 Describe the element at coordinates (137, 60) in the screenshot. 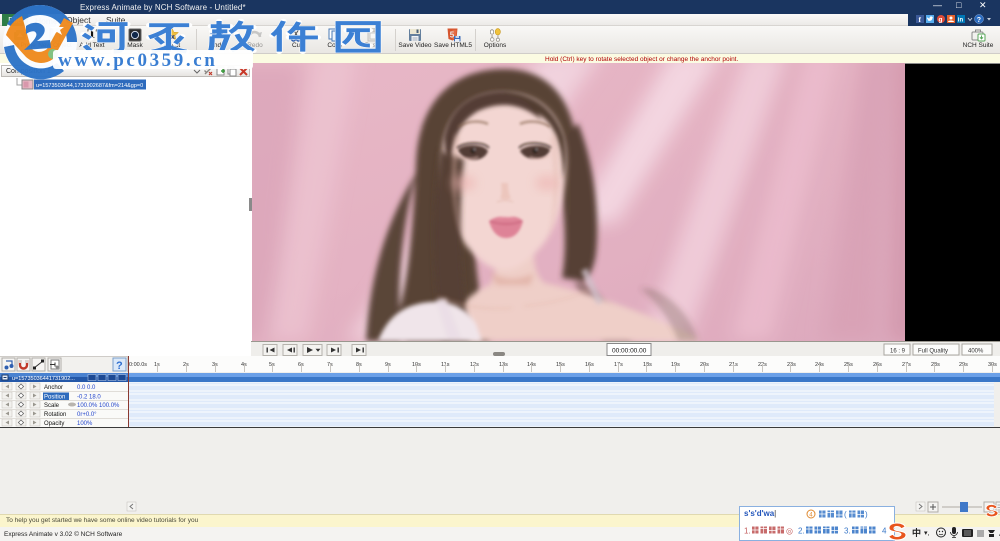

I see `svg-text: www.pc0359.cn` at that location.